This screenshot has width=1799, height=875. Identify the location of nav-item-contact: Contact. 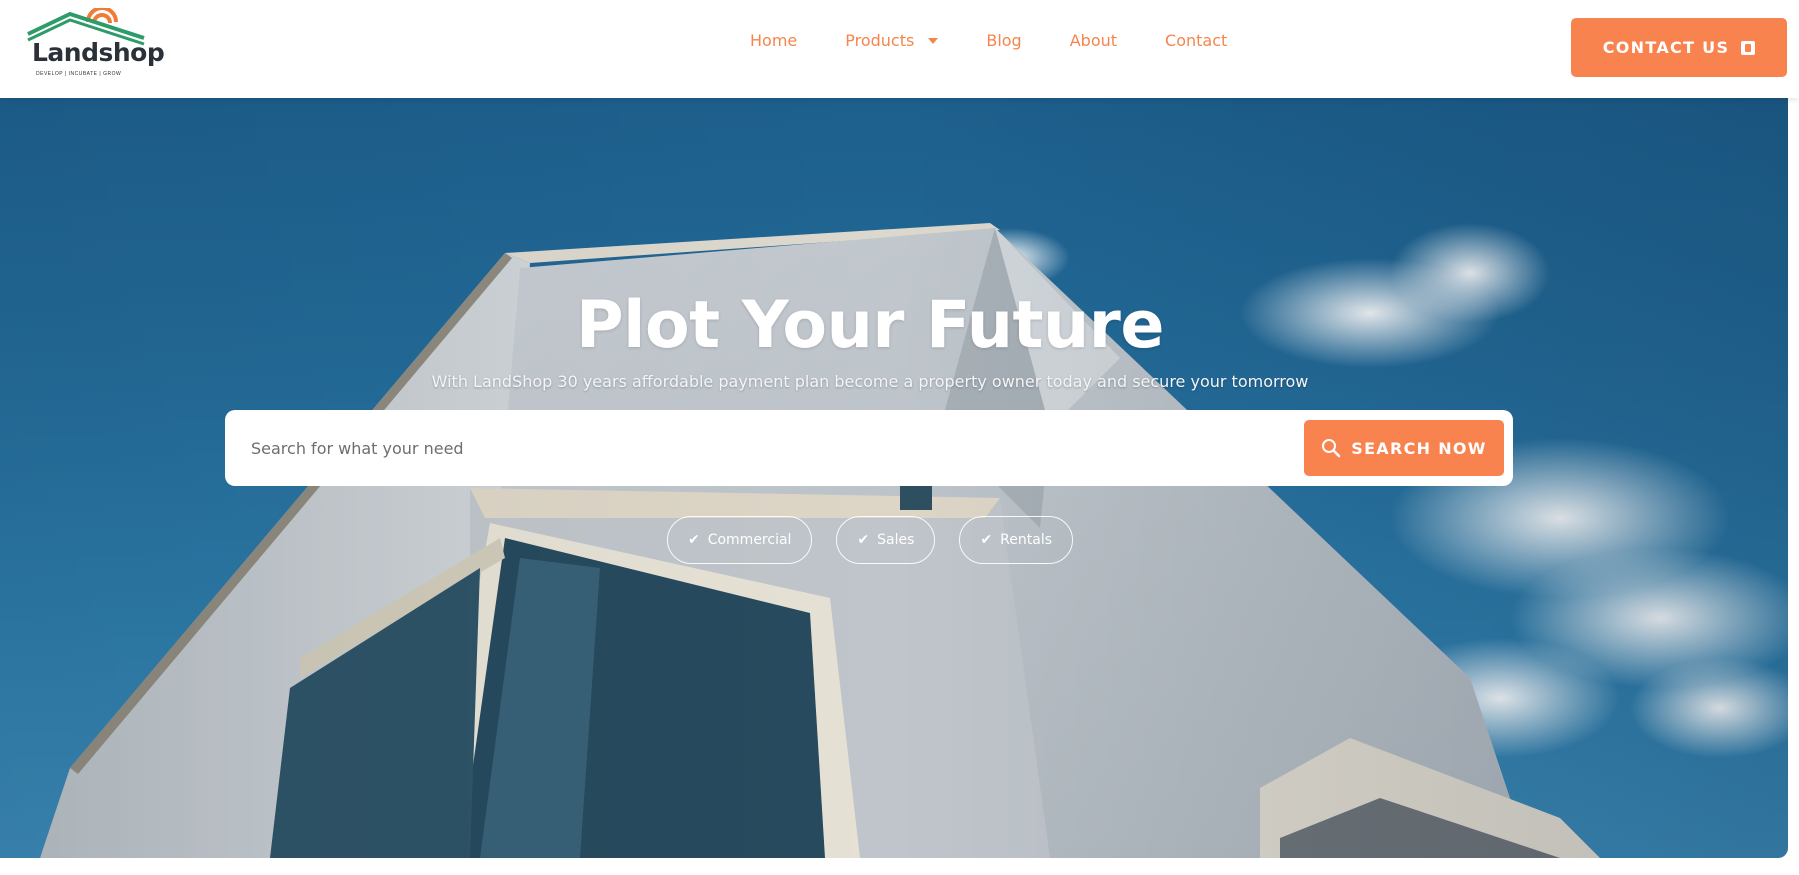
(1196, 40).